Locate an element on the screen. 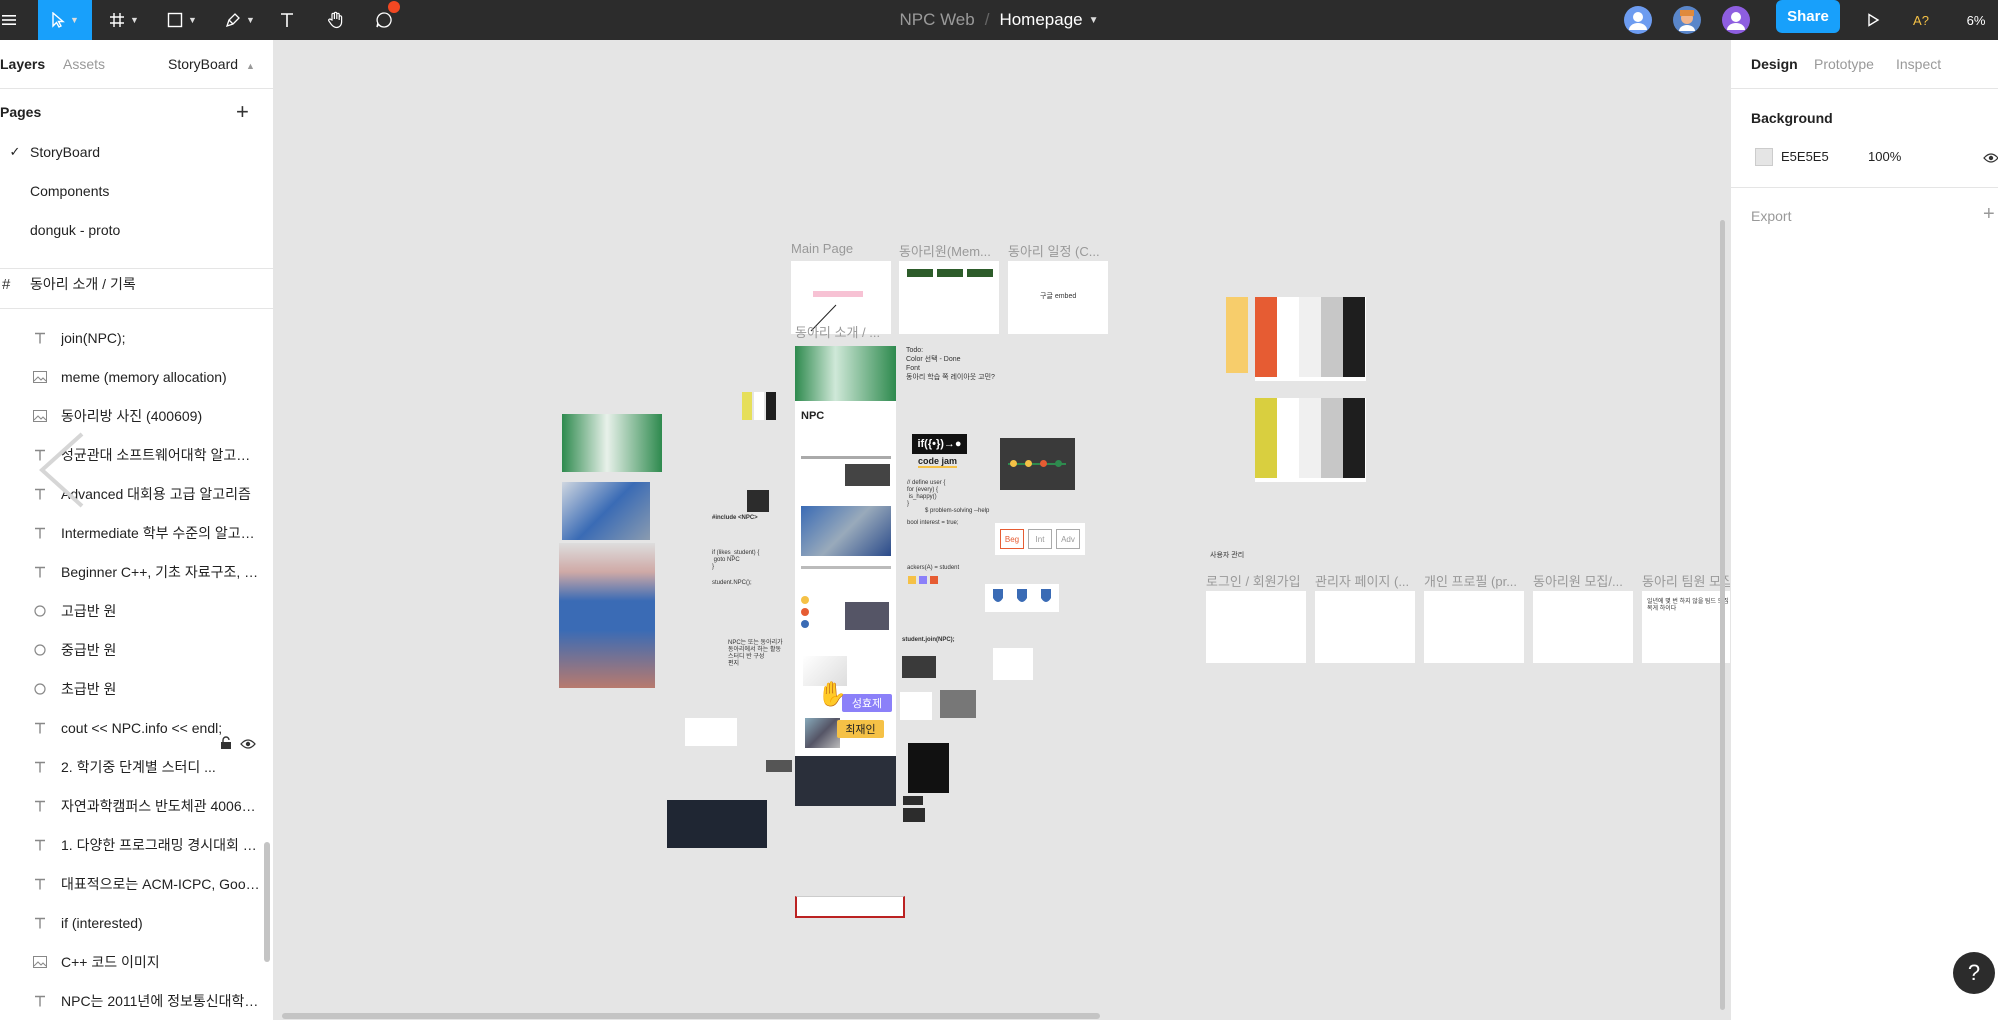 This screenshot has width=1998, height=1020. tab-design: Design is located at coordinates (1774, 64).